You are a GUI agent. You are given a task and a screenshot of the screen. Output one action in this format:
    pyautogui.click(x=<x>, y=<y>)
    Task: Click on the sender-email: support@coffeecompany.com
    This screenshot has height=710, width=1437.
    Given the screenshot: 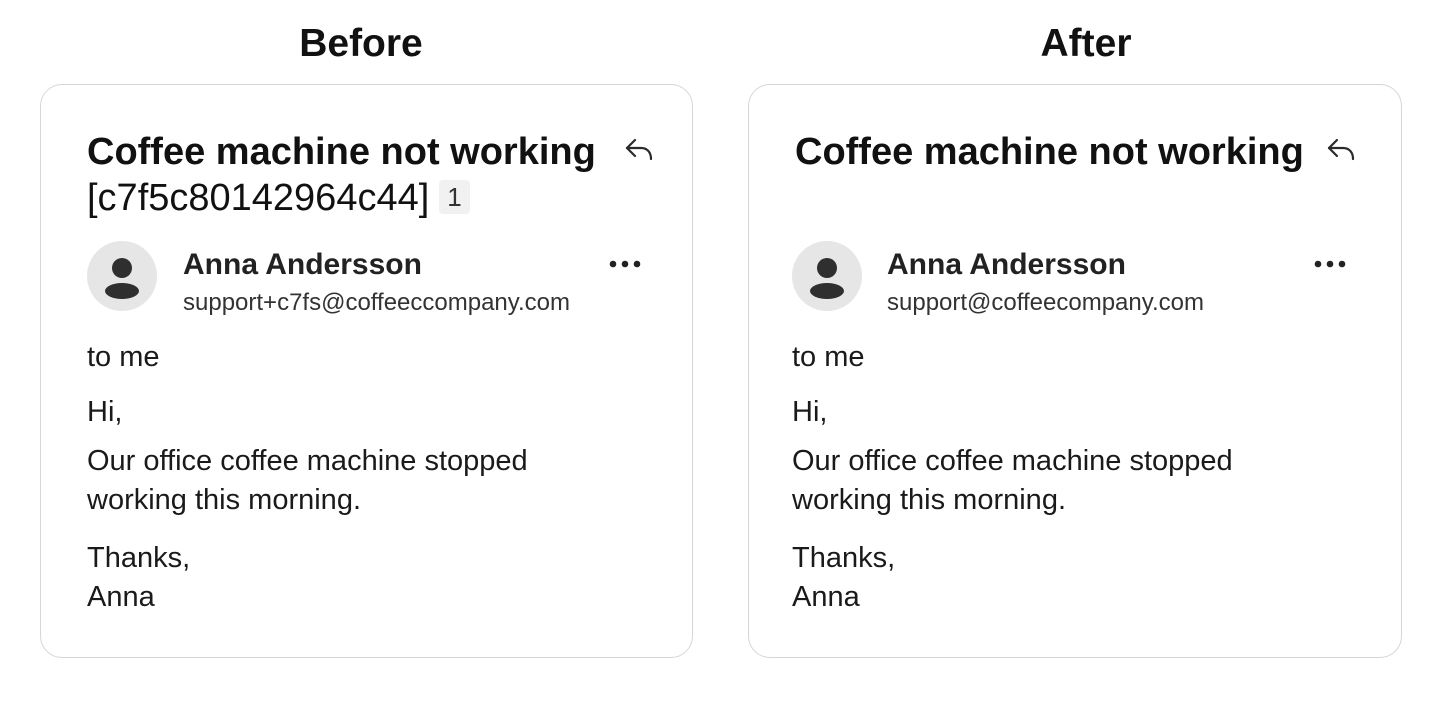 What is the action you would take?
    pyautogui.click(x=1045, y=302)
    